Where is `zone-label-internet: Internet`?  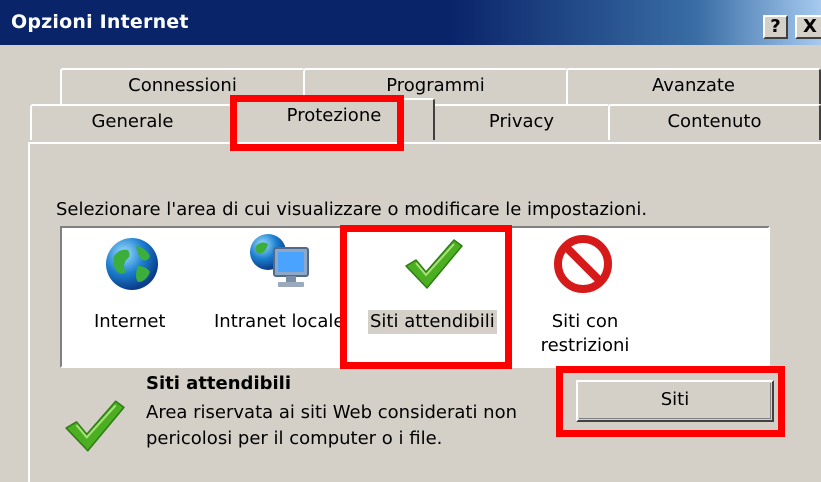
zone-label-internet: Internet is located at coordinates (129, 322).